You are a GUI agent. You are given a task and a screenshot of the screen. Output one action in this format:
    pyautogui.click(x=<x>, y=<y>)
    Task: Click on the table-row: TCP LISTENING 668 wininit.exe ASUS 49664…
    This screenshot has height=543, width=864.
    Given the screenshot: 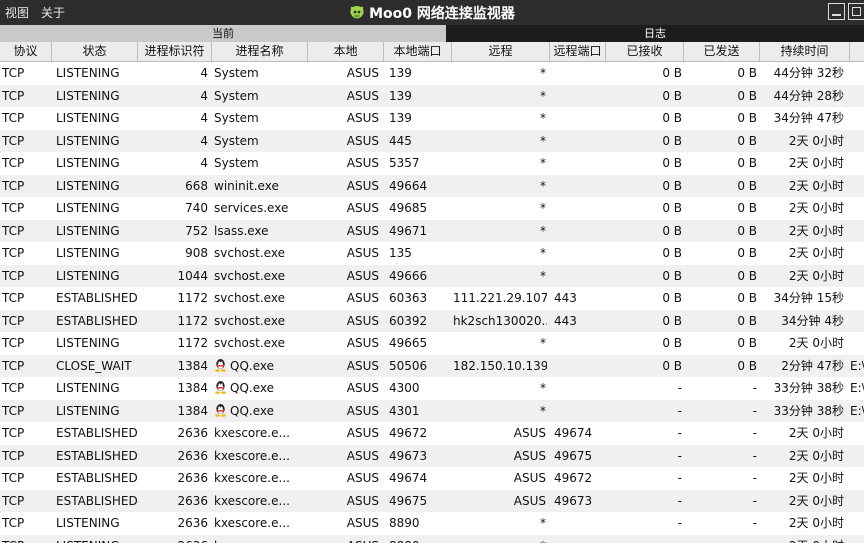 What is the action you would take?
    pyautogui.click(x=432, y=186)
    